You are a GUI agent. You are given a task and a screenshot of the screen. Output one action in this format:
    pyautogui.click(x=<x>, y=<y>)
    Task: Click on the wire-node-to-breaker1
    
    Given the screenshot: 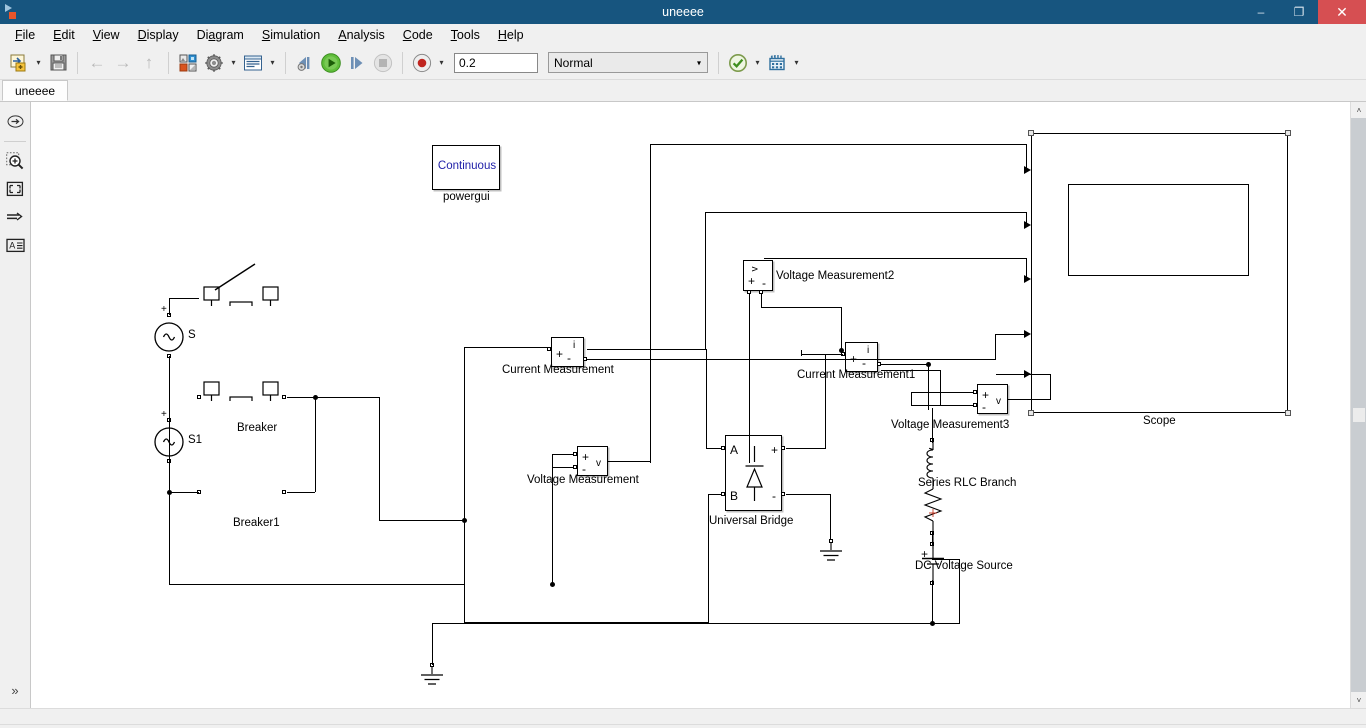 What is the action you would take?
    pyautogui.click(x=184, y=492)
    